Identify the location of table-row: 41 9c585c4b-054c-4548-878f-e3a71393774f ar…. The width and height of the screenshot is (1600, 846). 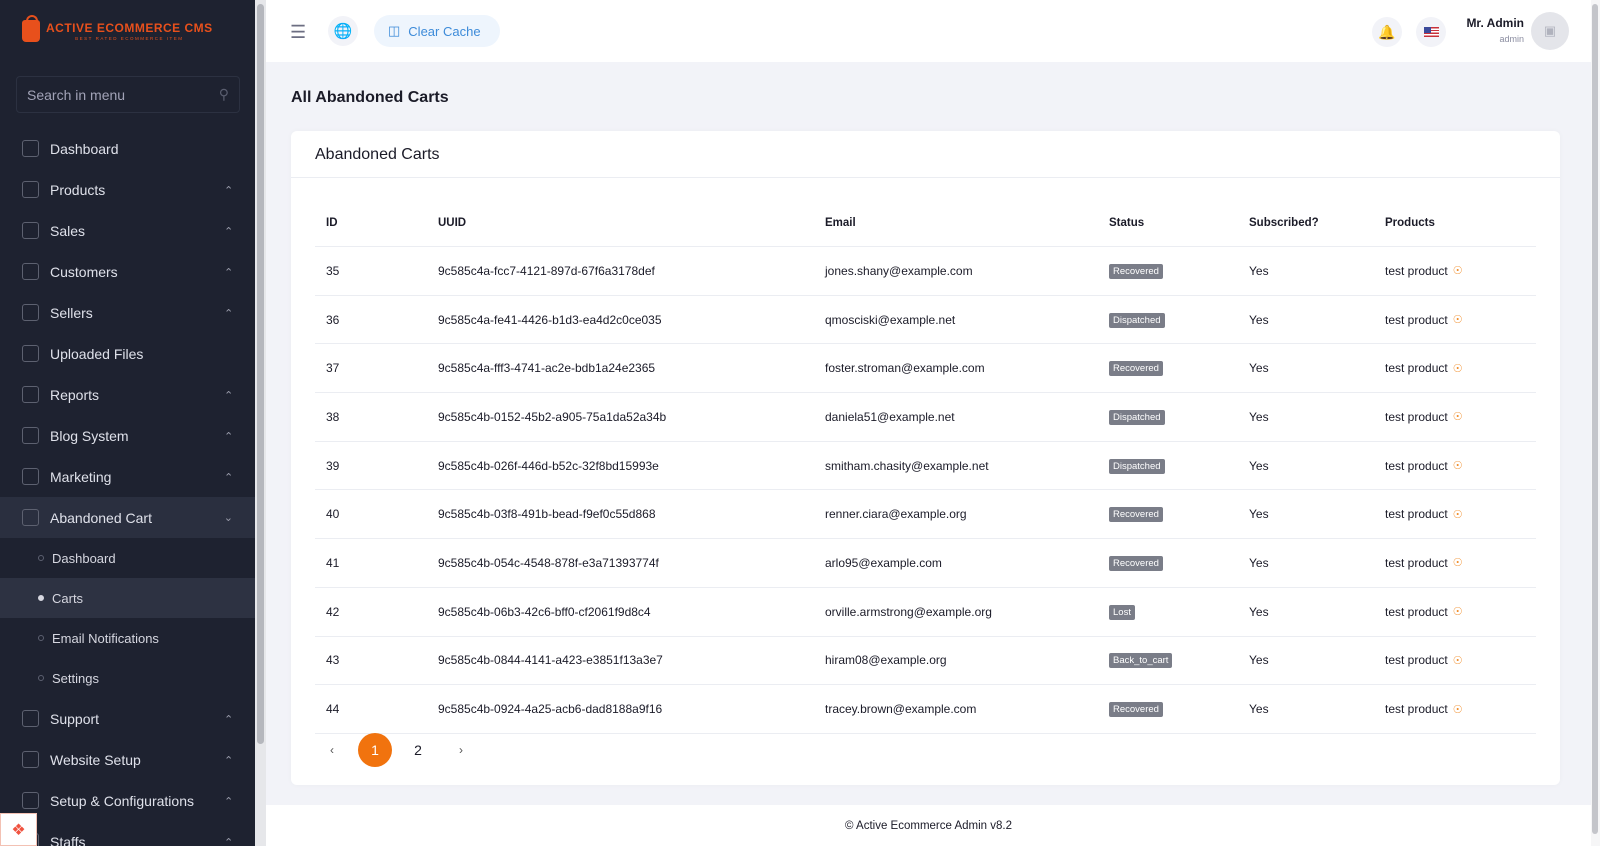
(925, 563).